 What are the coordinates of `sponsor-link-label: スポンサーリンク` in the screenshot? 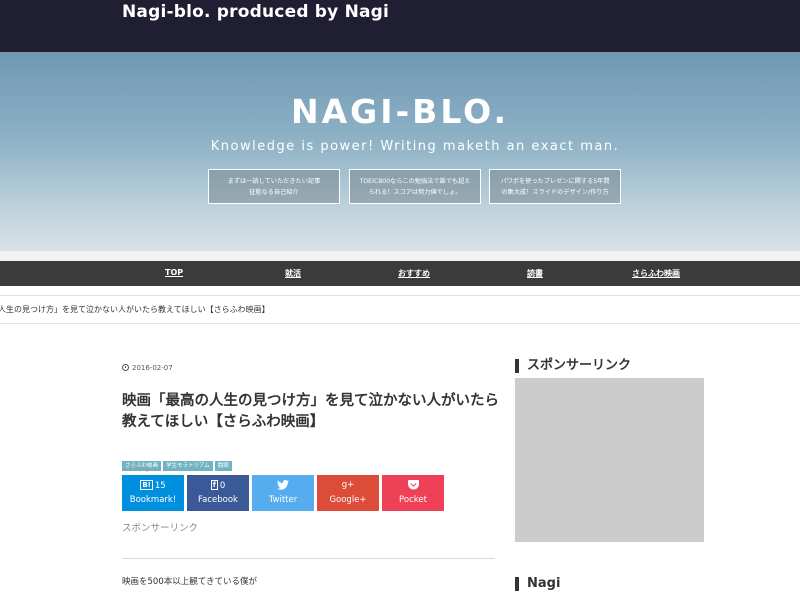 It's located at (160, 528).